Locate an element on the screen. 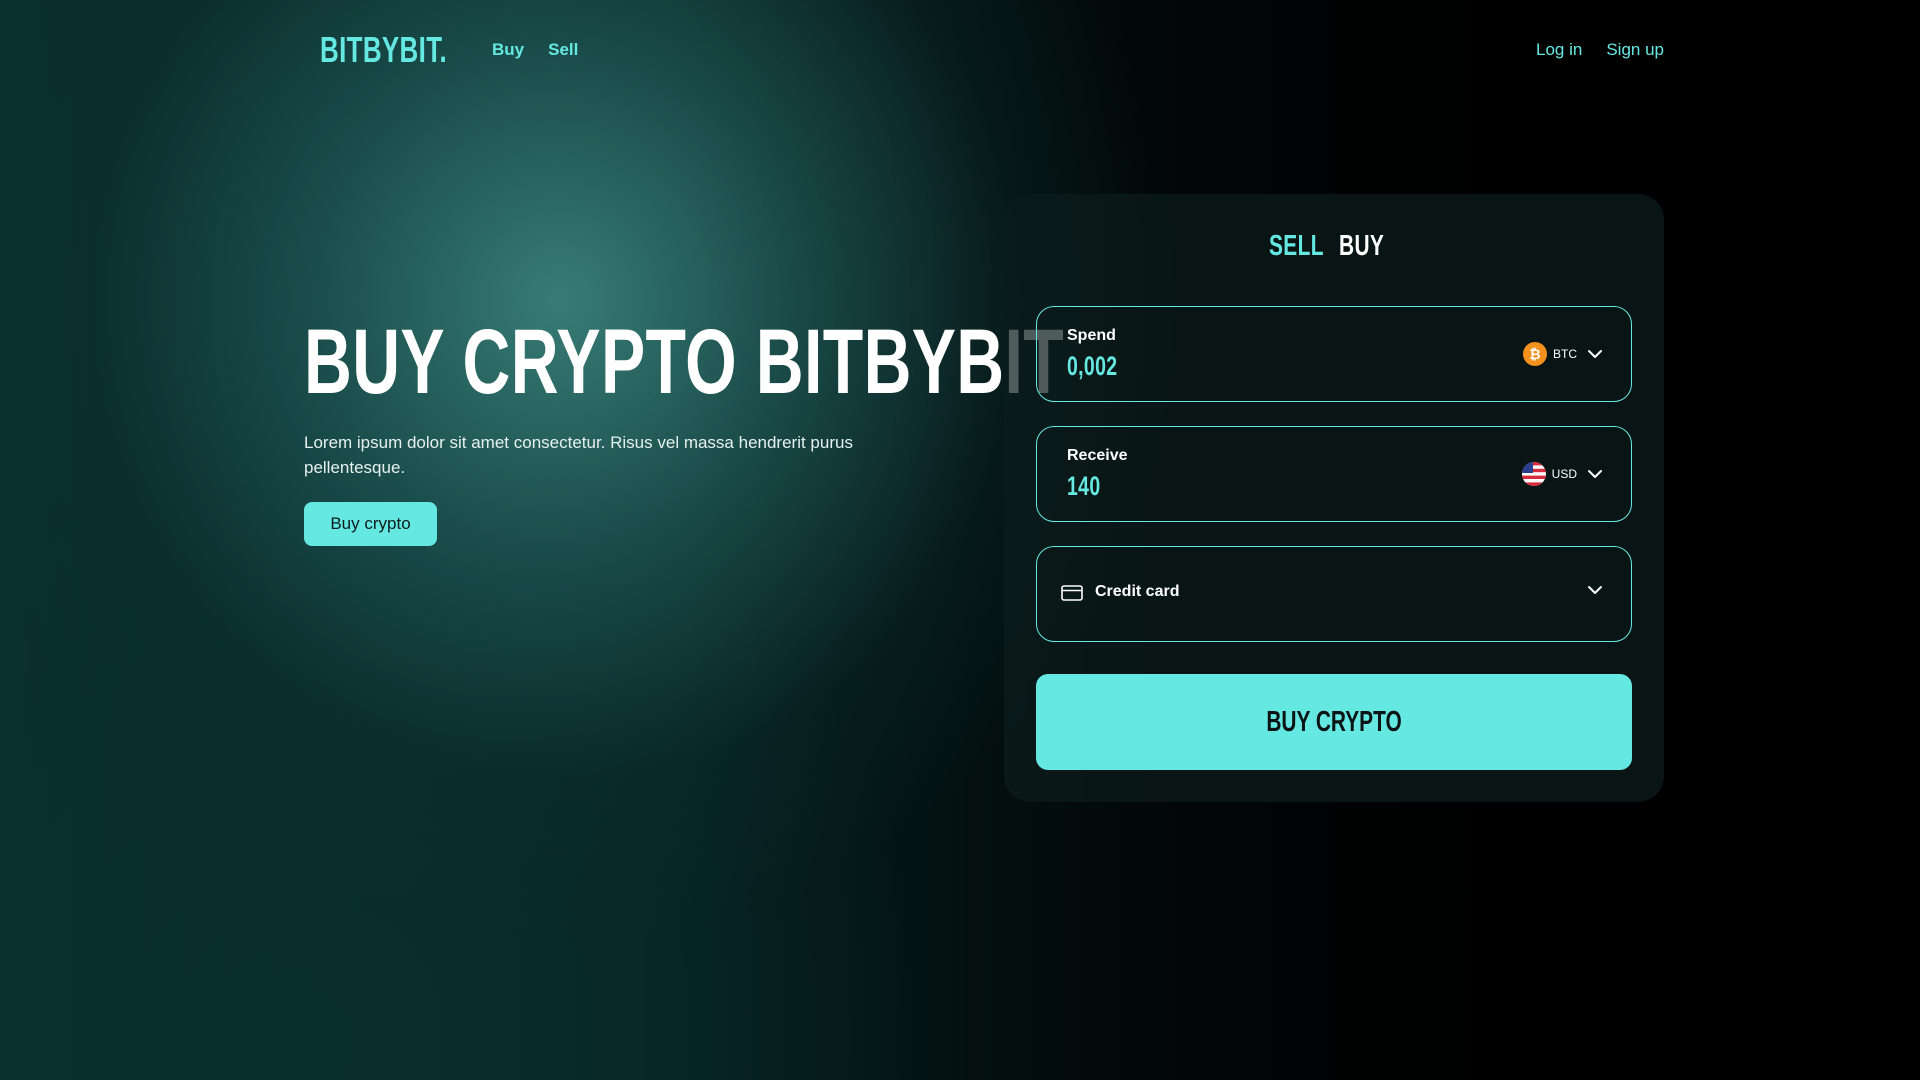  top-navigation: BITBYBIT. Buy Sell Log in Sign up is located at coordinates (992, 50).